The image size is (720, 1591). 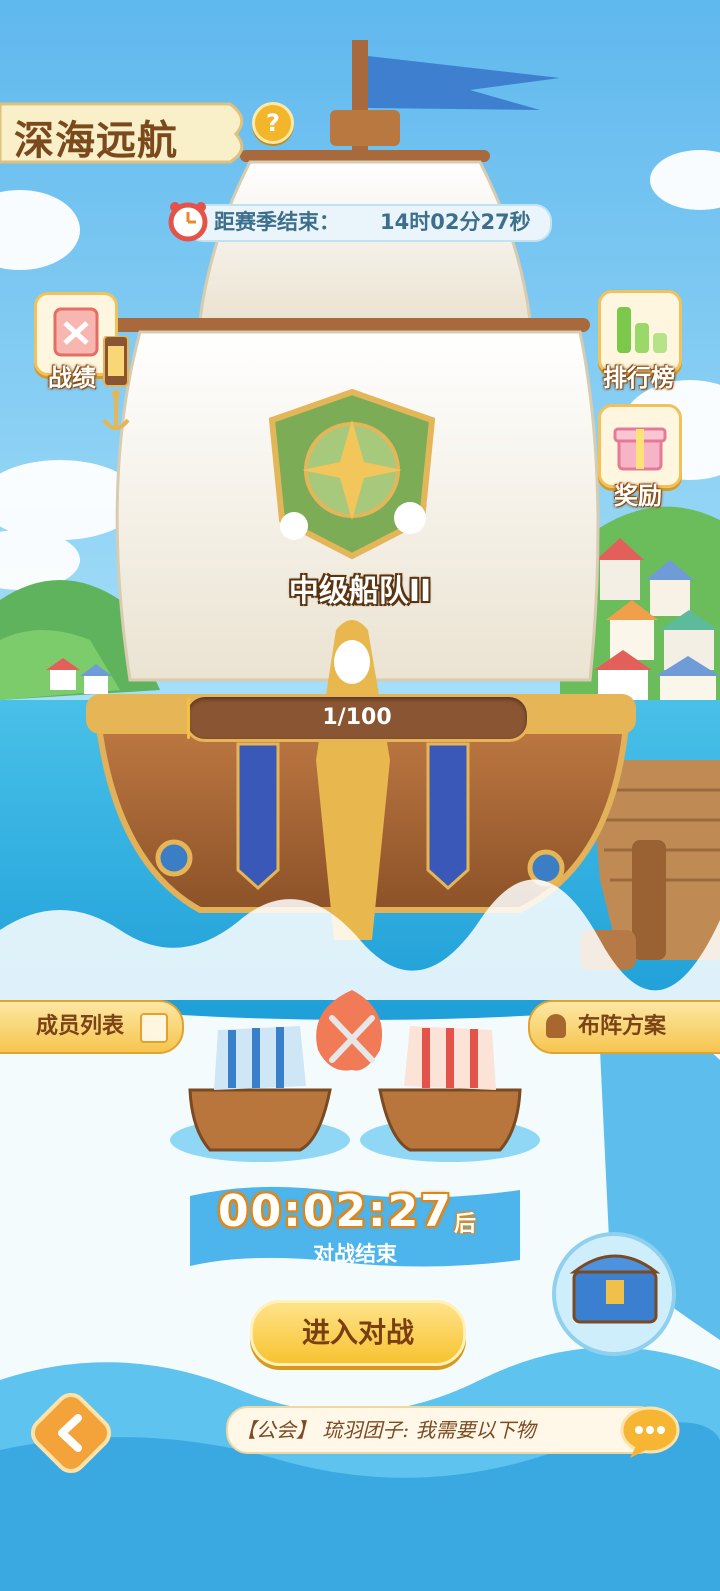 I want to click on member-card-icon, so click(x=154, y=1028).